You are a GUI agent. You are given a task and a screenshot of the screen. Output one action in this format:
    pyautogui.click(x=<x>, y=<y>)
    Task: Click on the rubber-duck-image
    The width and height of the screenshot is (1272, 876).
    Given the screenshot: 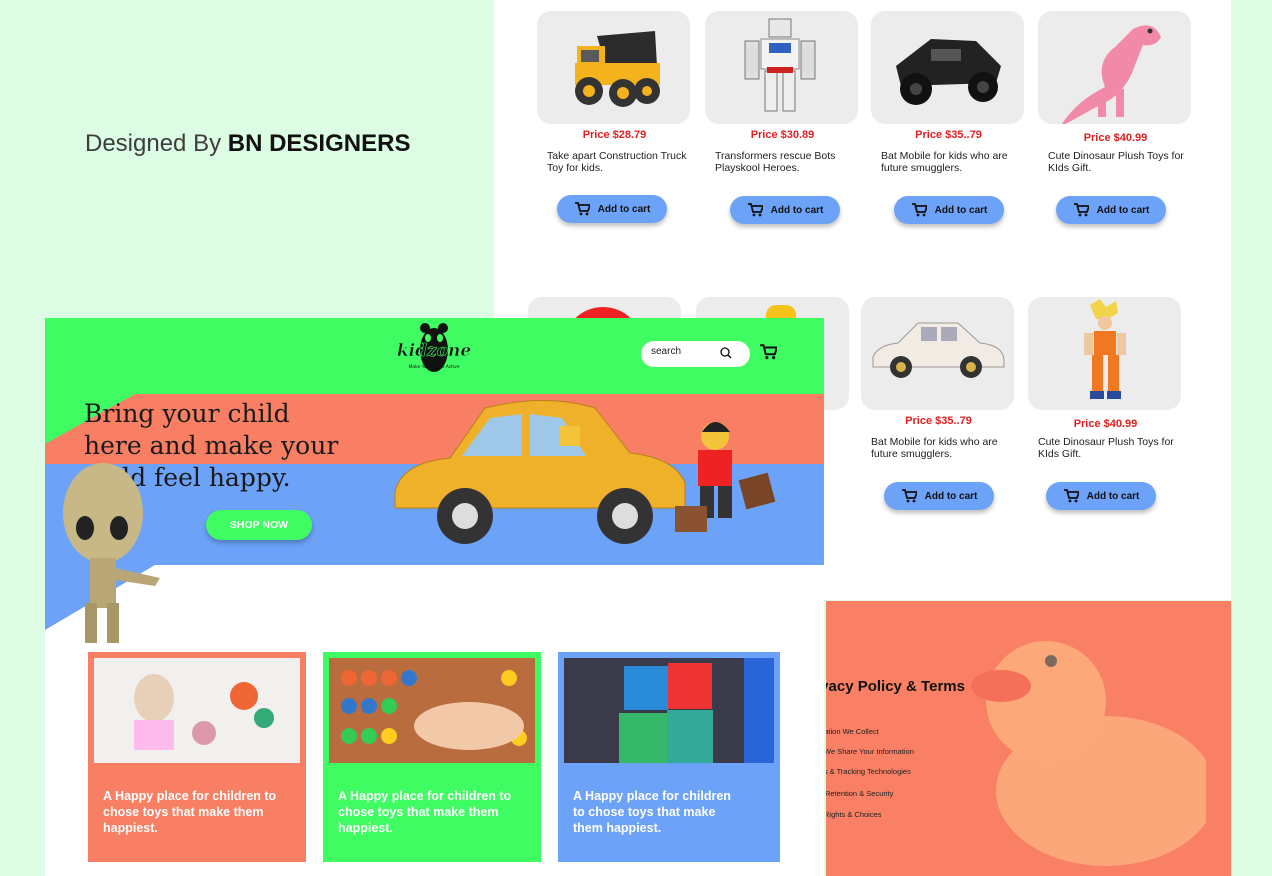 What is the action you would take?
    pyautogui.click(x=1088, y=753)
    